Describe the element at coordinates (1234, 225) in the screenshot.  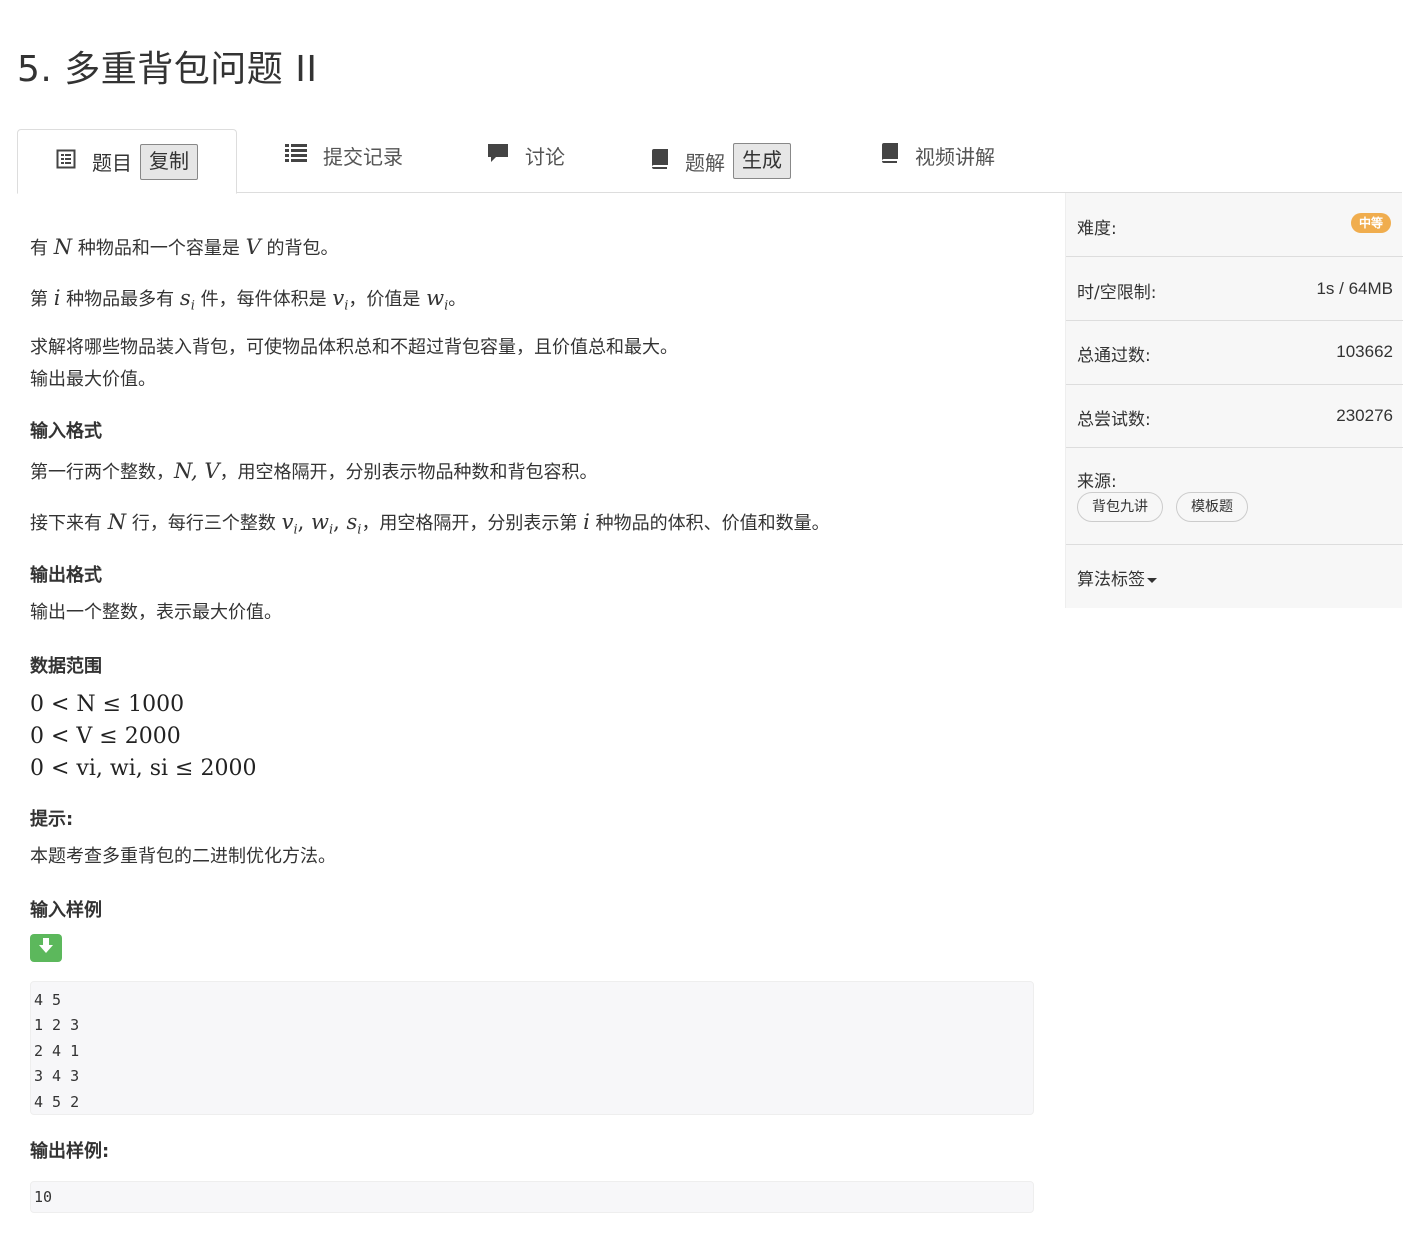
I see `difficulty-row: 难度: 中等` at that location.